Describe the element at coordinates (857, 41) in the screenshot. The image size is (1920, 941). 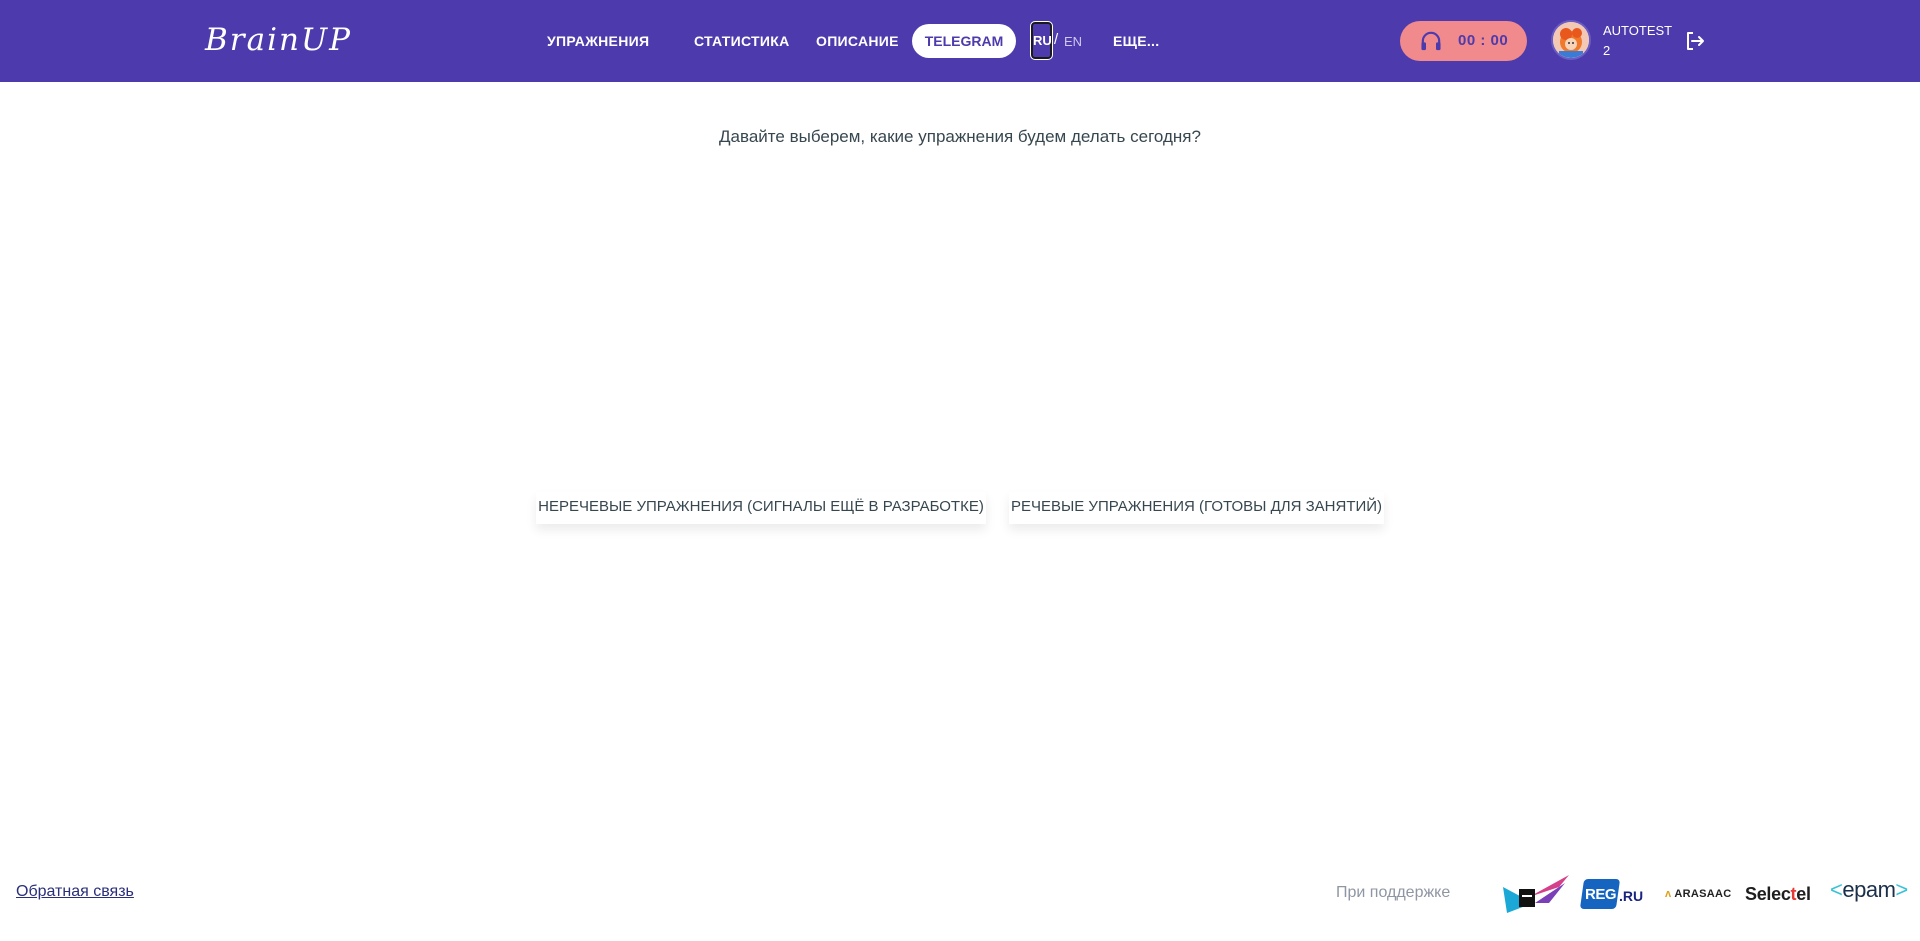
I see `nav-description: ОПИСАНИЕ` at that location.